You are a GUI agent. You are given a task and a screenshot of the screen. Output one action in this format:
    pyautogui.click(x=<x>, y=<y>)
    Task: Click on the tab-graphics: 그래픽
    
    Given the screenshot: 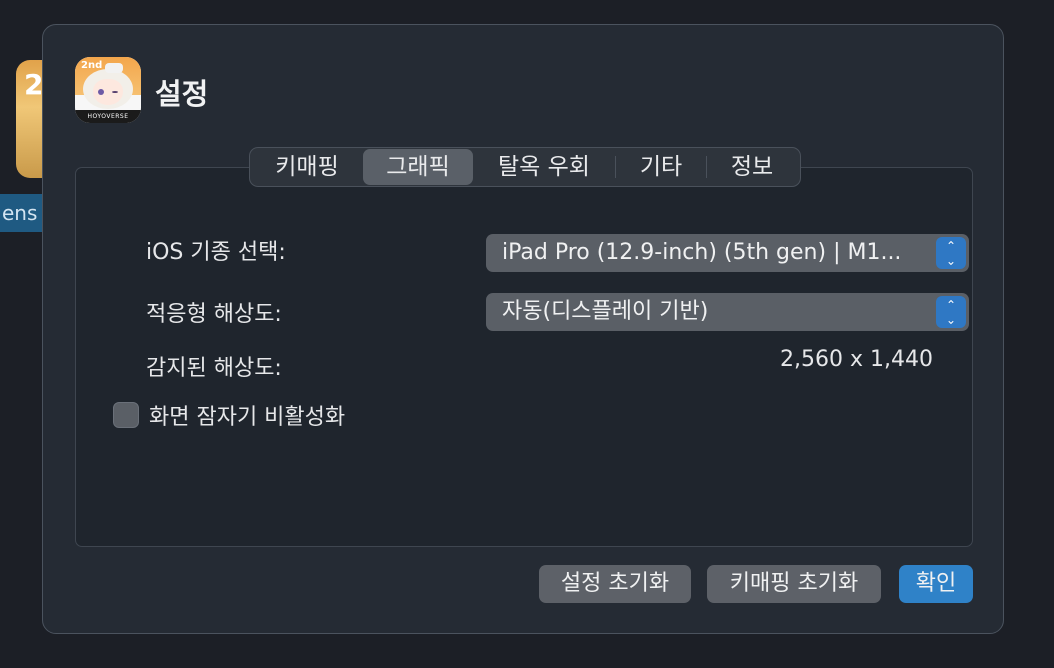 What is the action you would take?
    pyautogui.click(x=418, y=167)
    